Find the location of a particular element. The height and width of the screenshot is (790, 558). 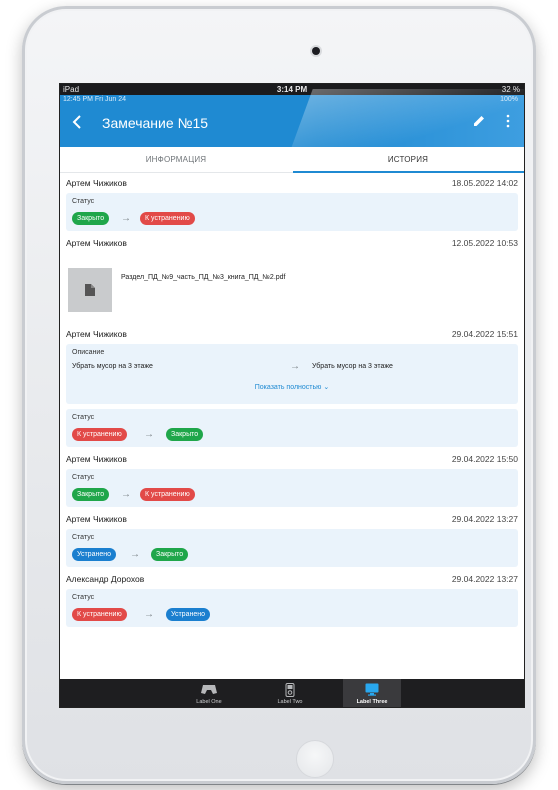

entry-date: 12.05.2022 10:53 is located at coordinates (484, 243).